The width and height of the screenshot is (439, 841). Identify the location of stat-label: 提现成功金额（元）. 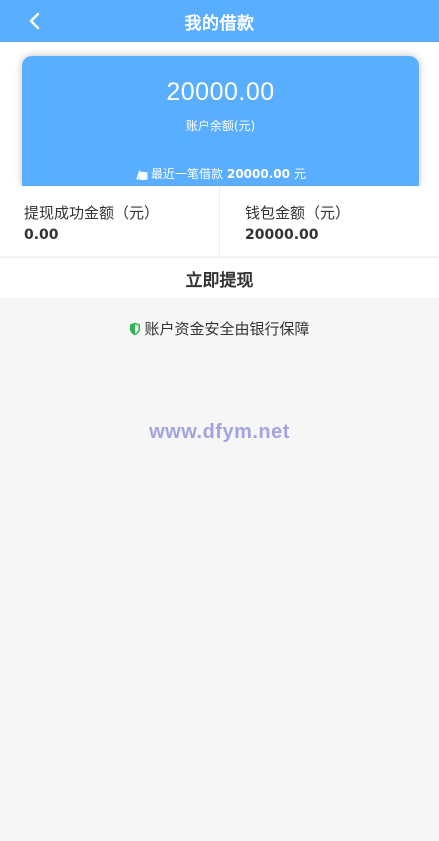
(92, 213).